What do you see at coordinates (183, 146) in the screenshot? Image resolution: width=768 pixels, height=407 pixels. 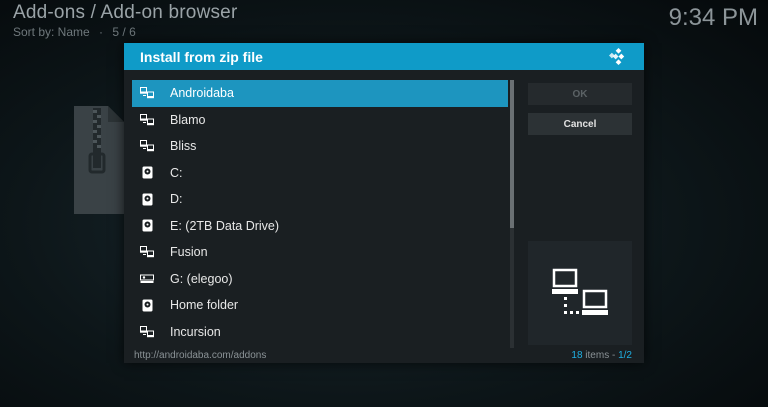 I see `list-item-label: Bliss` at bounding box center [183, 146].